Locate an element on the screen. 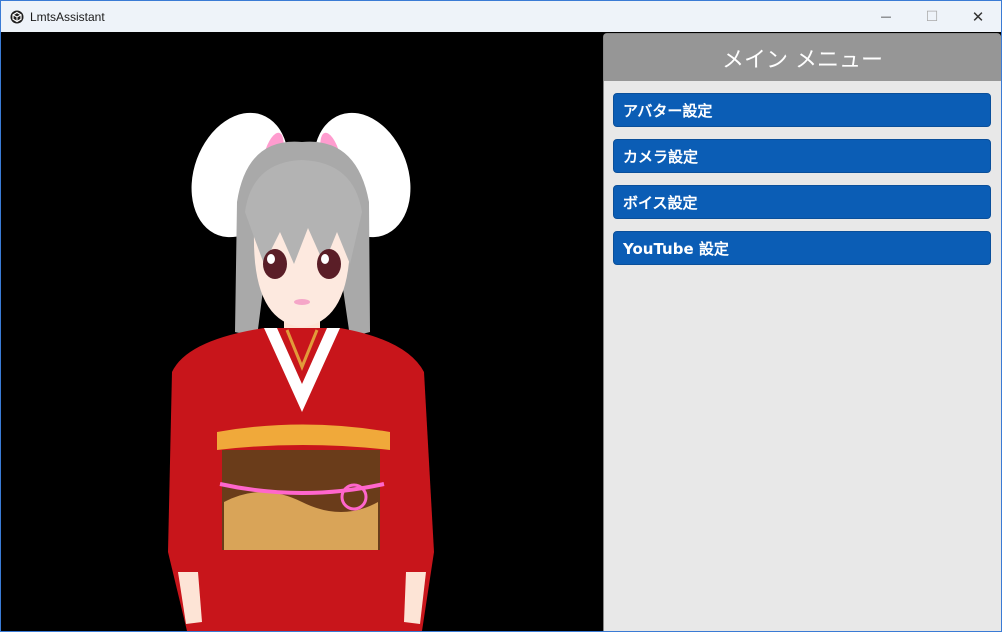 The image size is (1002, 632). menu-button-label: アバター設定 is located at coordinates (668, 110).